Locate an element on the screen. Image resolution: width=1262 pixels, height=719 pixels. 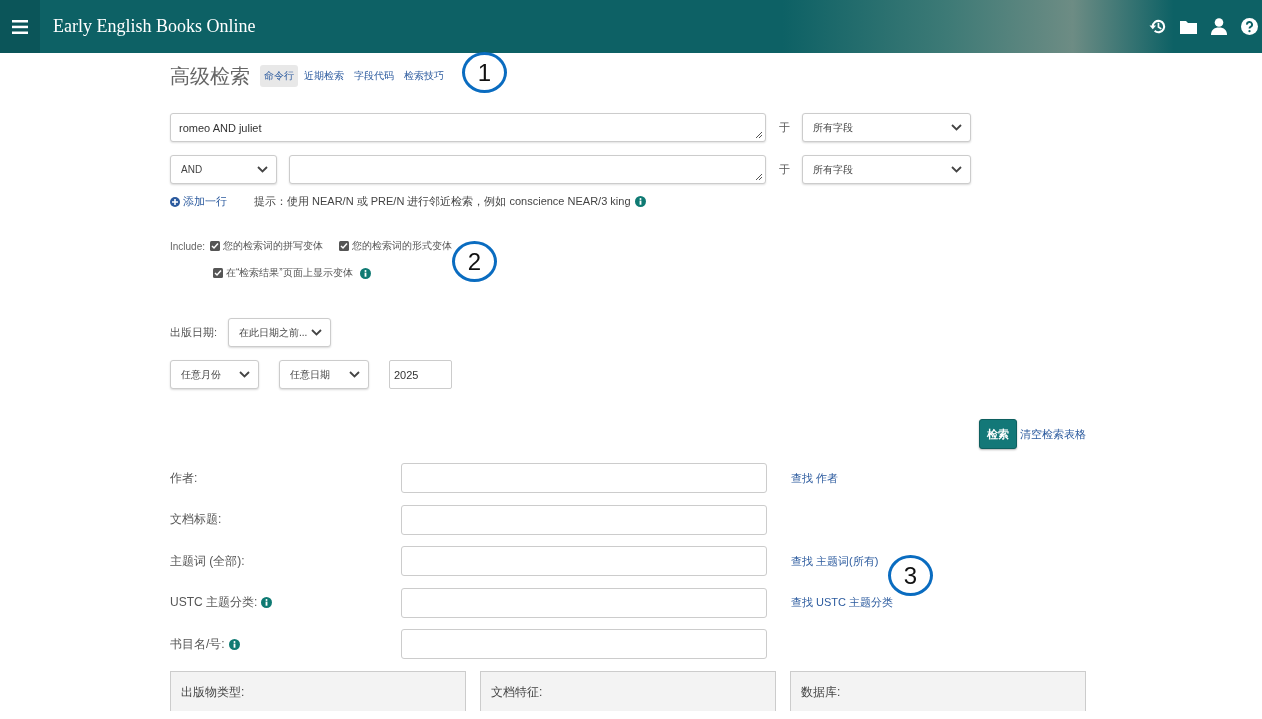
operator-select: AND is located at coordinates (223, 169).